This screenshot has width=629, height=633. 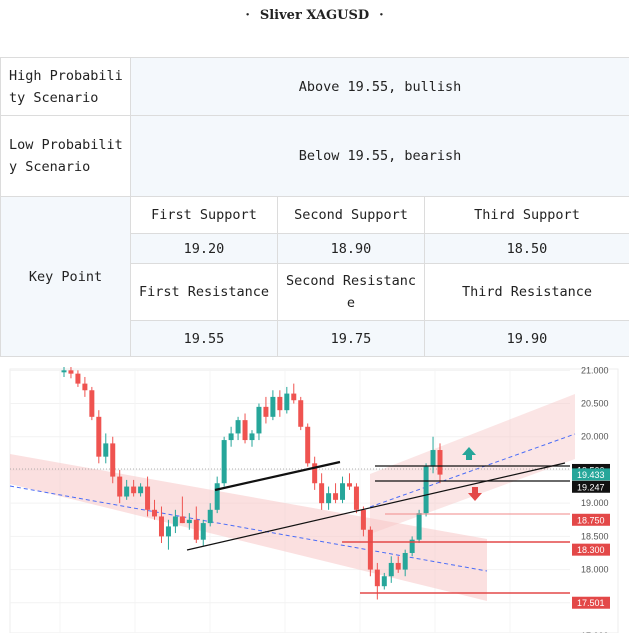 What do you see at coordinates (526, 292) in the screenshot?
I see `third-resistance-label: Third Resistance` at bounding box center [526, 292].